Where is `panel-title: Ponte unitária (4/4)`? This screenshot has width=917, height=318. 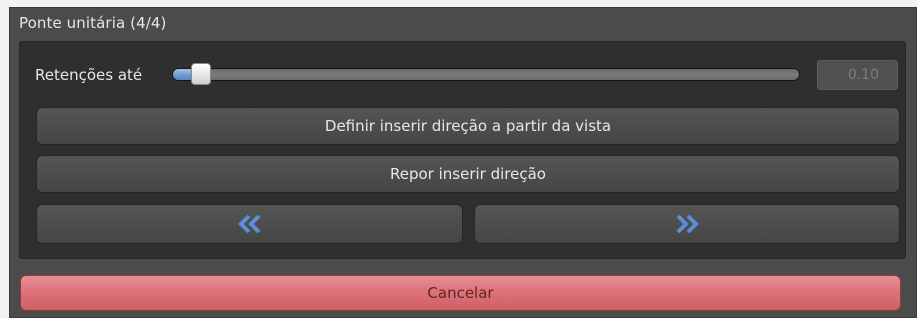 panel-title: Ponte unitária (4/4) is located at coordinates (93, 23).